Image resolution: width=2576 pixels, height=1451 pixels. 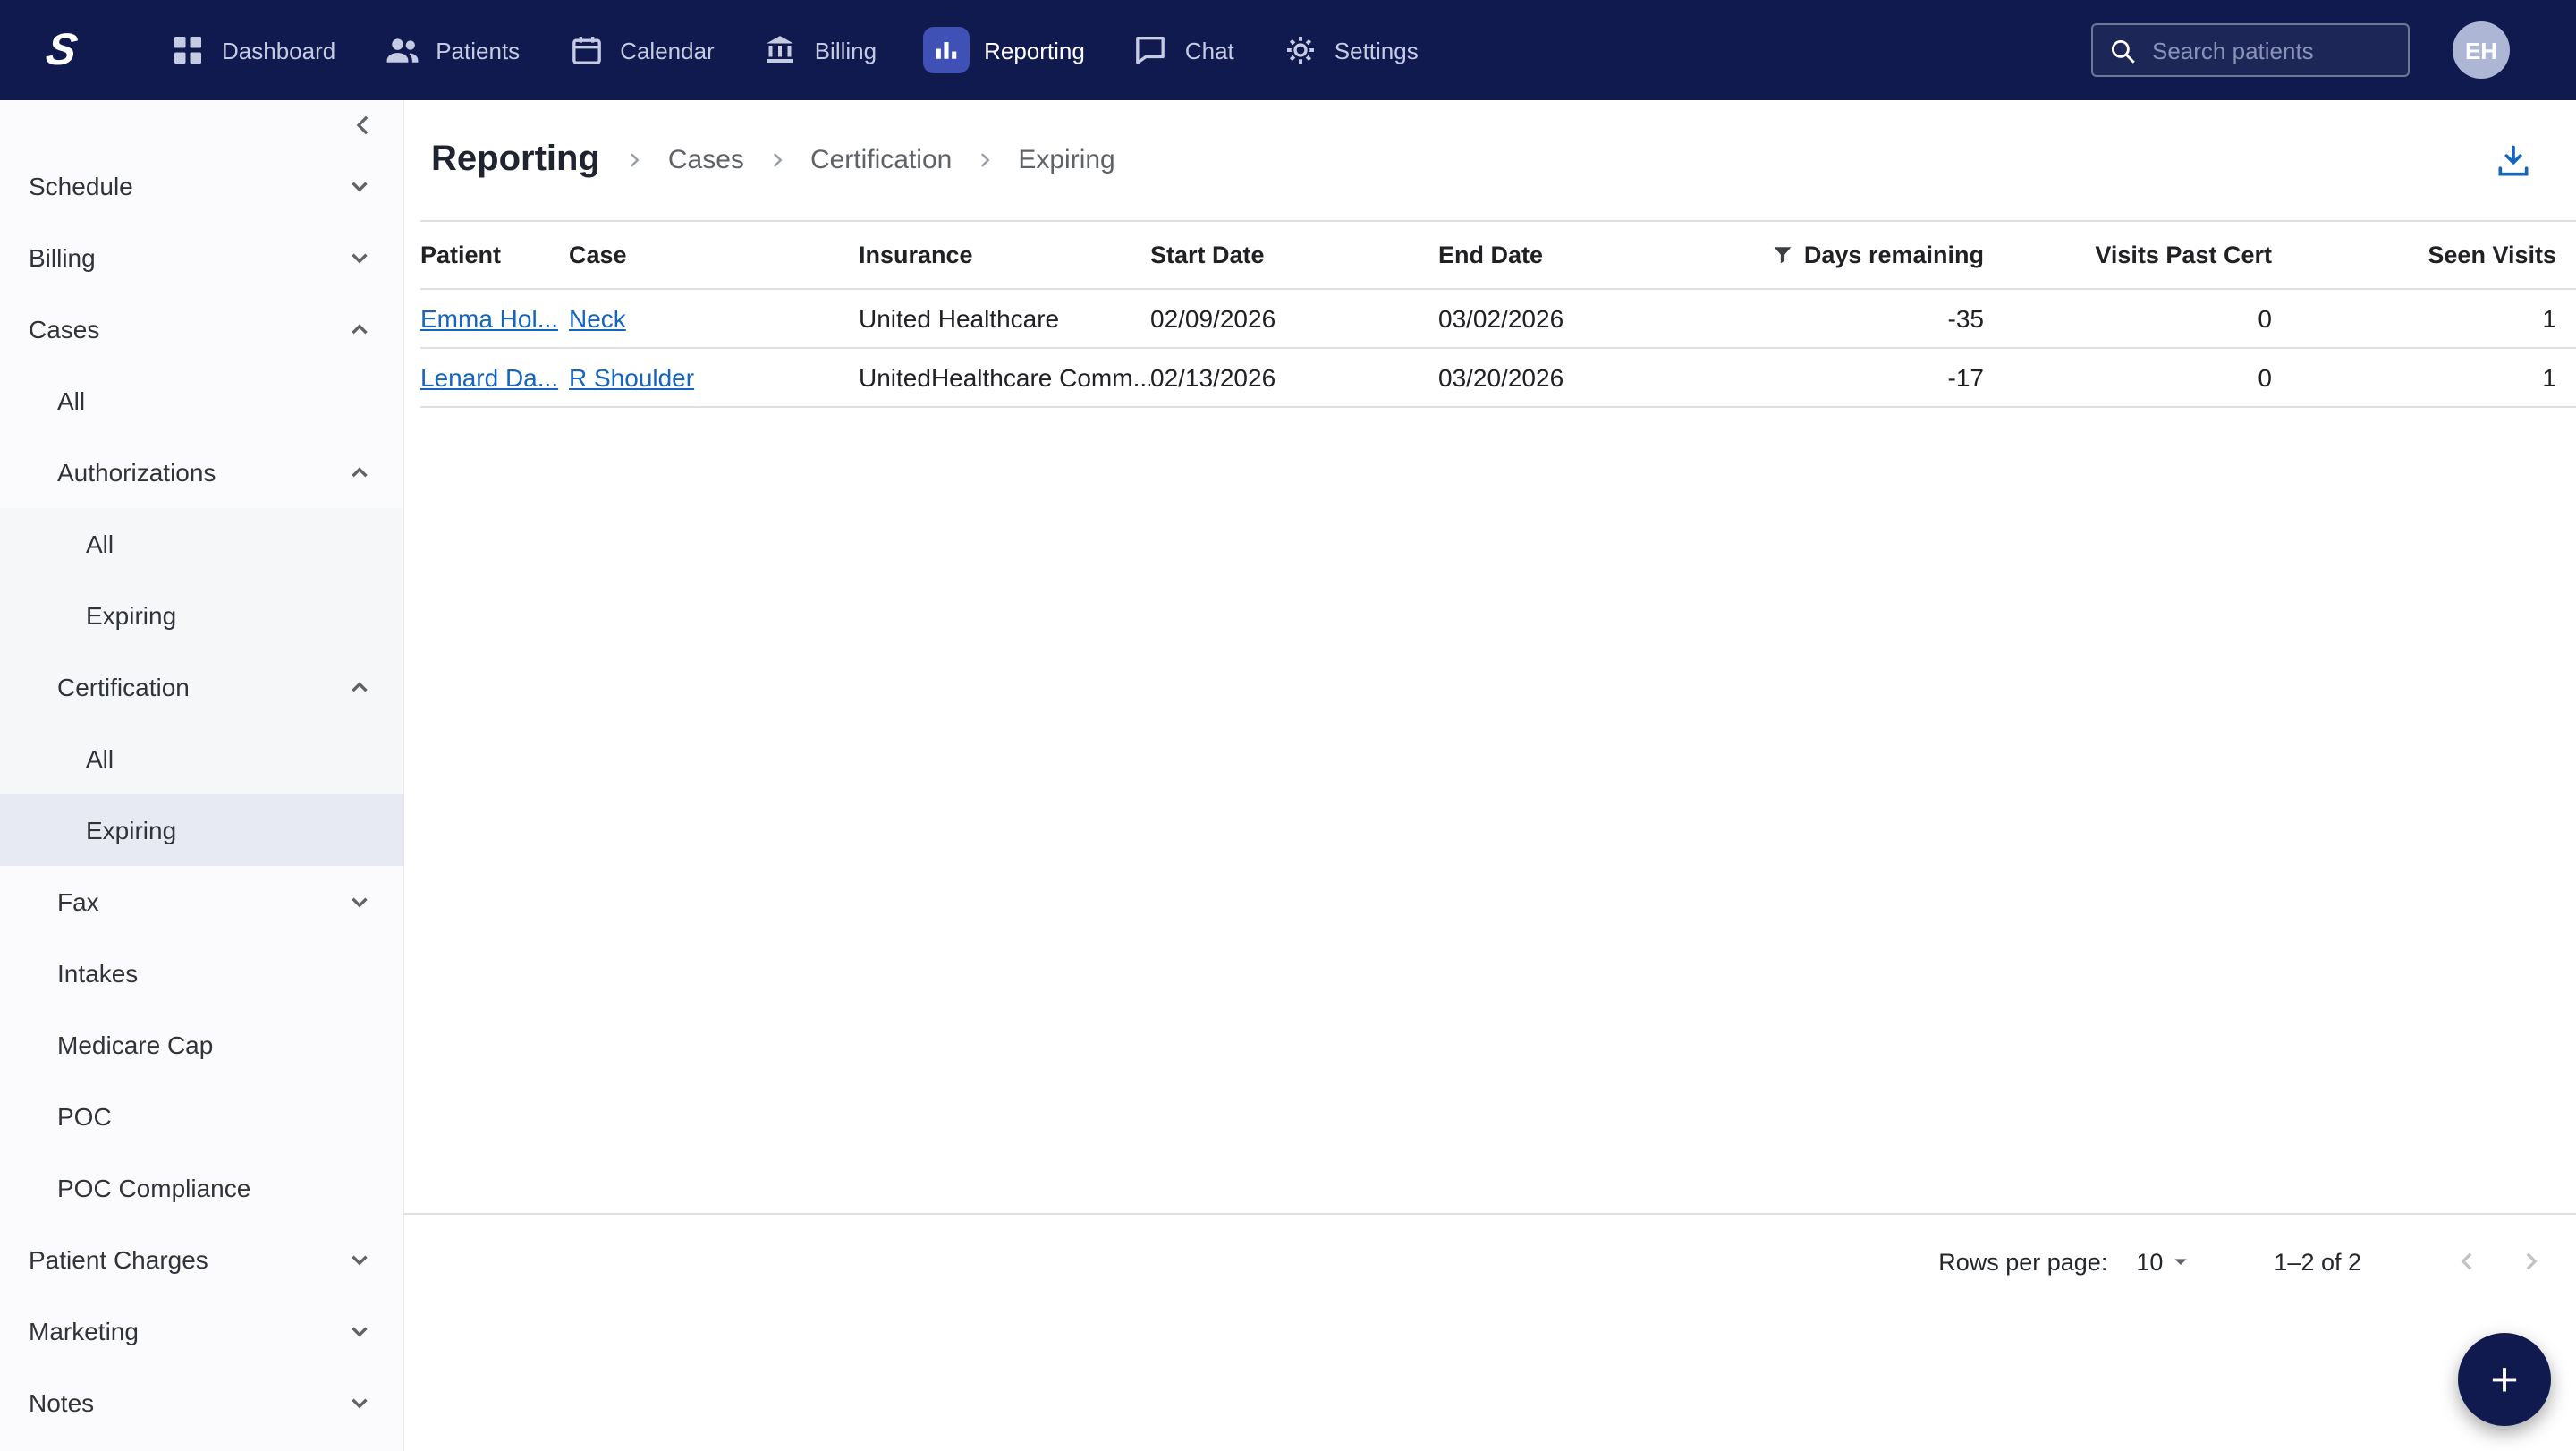 I want to click on cell-seen-visits: 1, so click(x=2433, y=378).